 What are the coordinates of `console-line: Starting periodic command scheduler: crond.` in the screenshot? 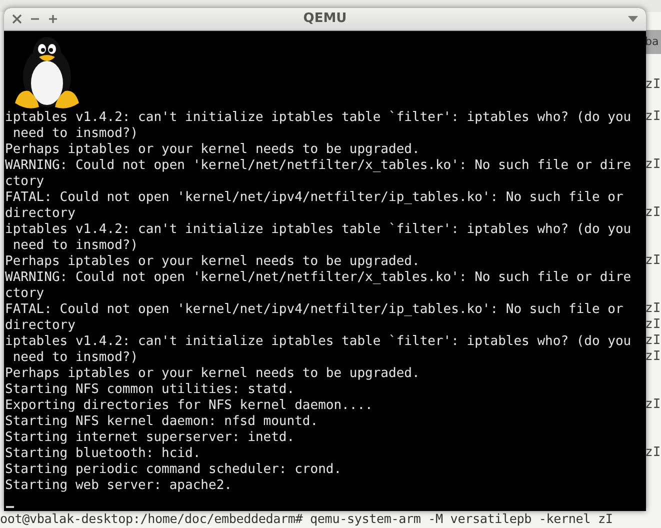 It's located at (173, 470).